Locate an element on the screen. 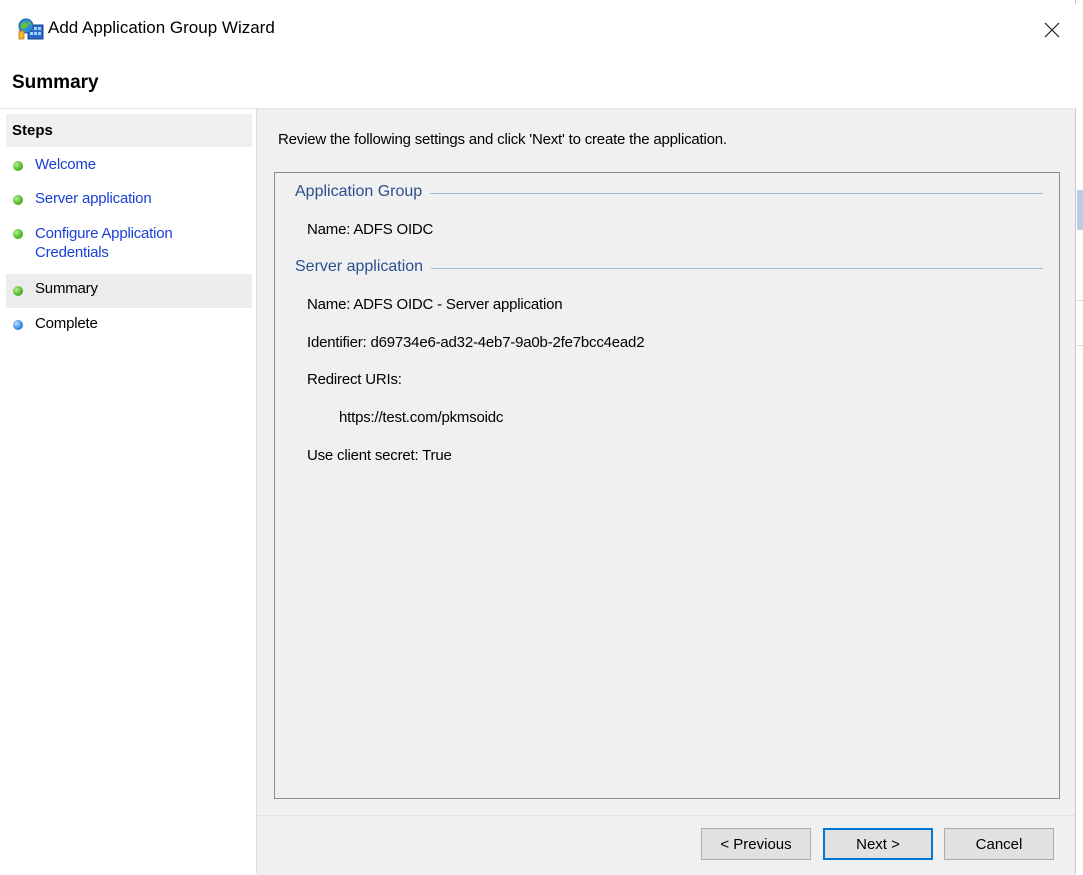 The image size is (1083, 875). cancel-button: Cancel is located at coordinates (999, 844).